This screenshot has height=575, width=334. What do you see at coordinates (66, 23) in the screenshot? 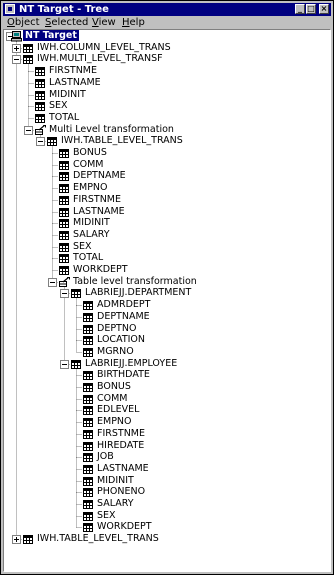
I see `menu-selected: Selected` at bounding box center [66, 23].